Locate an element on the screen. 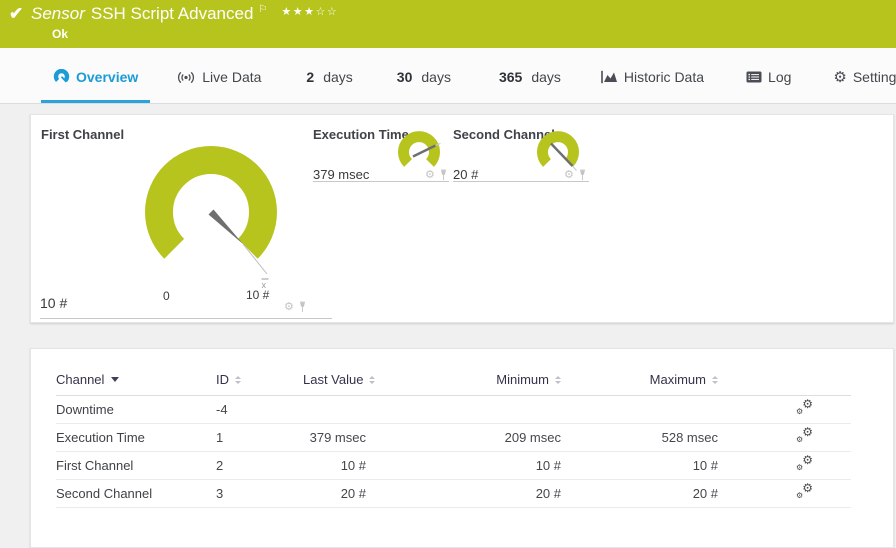 This screenshot has height=548, width=896. column-header-id: ID is located at coordinates (259, 379).